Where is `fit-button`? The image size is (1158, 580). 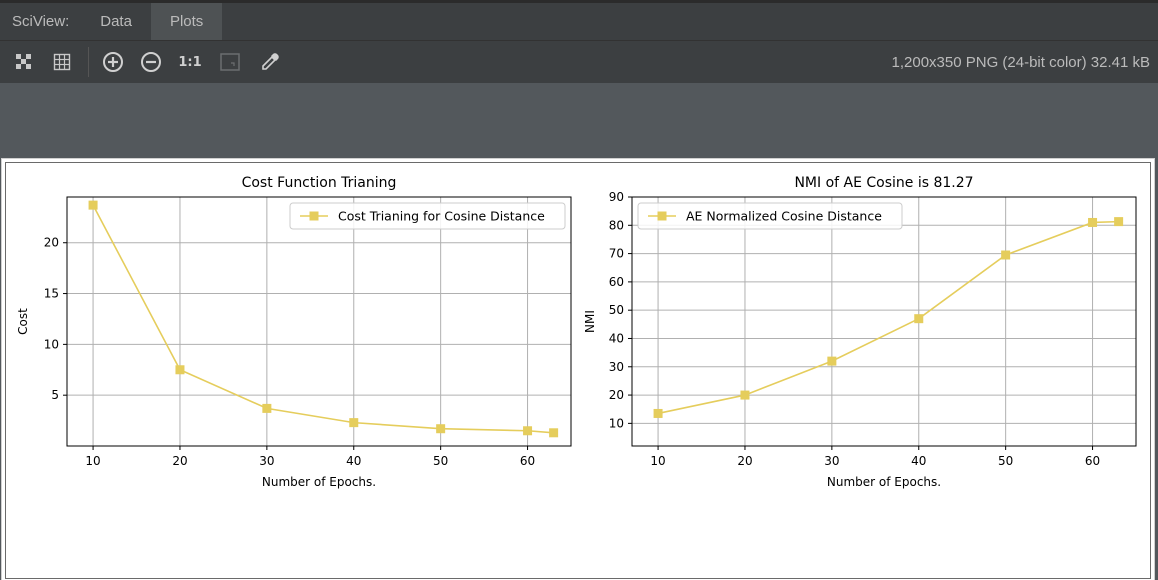 fit-button is located at coordinates (230, 62).